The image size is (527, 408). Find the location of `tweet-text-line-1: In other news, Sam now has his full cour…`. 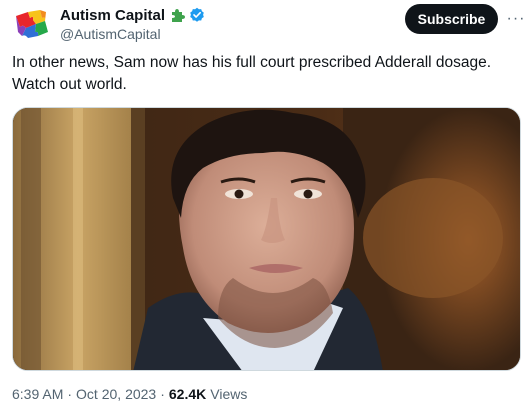

tweet-text-line-1: In other news, Sam now has his full cour… is located at coordinates (252, 62).